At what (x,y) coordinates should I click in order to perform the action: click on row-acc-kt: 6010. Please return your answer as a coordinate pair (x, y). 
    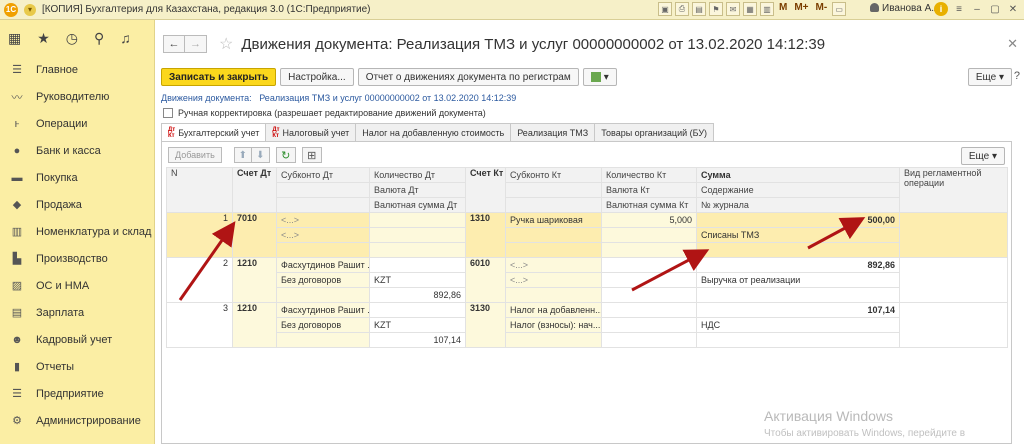
    Looking at the image, I should click on (485, 280).